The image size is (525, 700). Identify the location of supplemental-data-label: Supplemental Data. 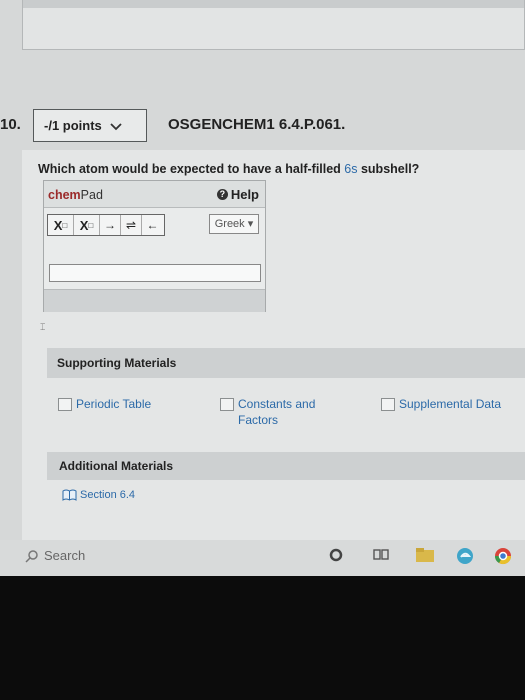
(450, 404).